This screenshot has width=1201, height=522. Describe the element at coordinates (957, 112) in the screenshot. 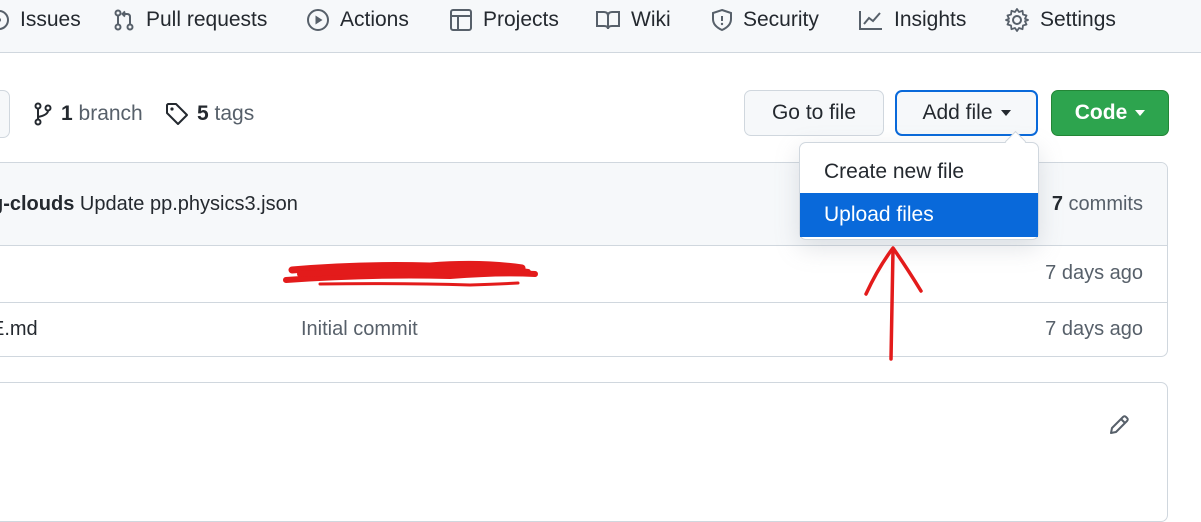

I see `add-file-label: Add file` at that location.